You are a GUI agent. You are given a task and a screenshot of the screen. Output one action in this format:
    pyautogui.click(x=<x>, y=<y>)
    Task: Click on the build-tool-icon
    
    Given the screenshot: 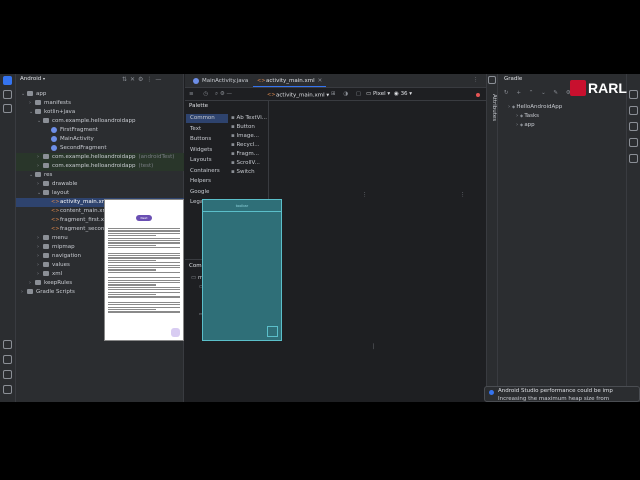 What is the action you would take?
    pyautogui.click(x=7, y=344)
    